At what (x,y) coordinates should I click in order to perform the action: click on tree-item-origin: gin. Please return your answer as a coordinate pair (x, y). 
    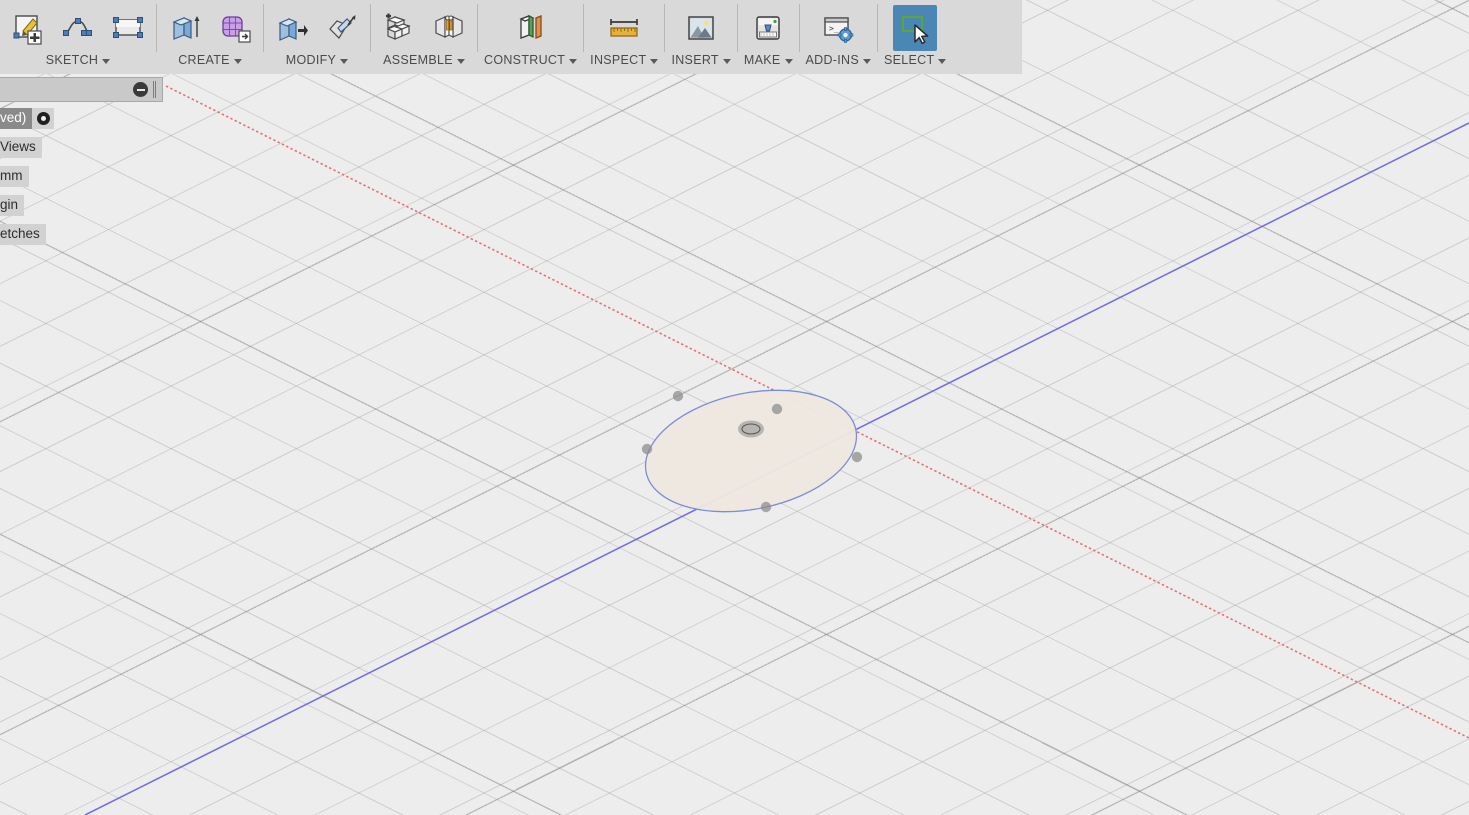
    Looking at the image, I should click on (85, 205).